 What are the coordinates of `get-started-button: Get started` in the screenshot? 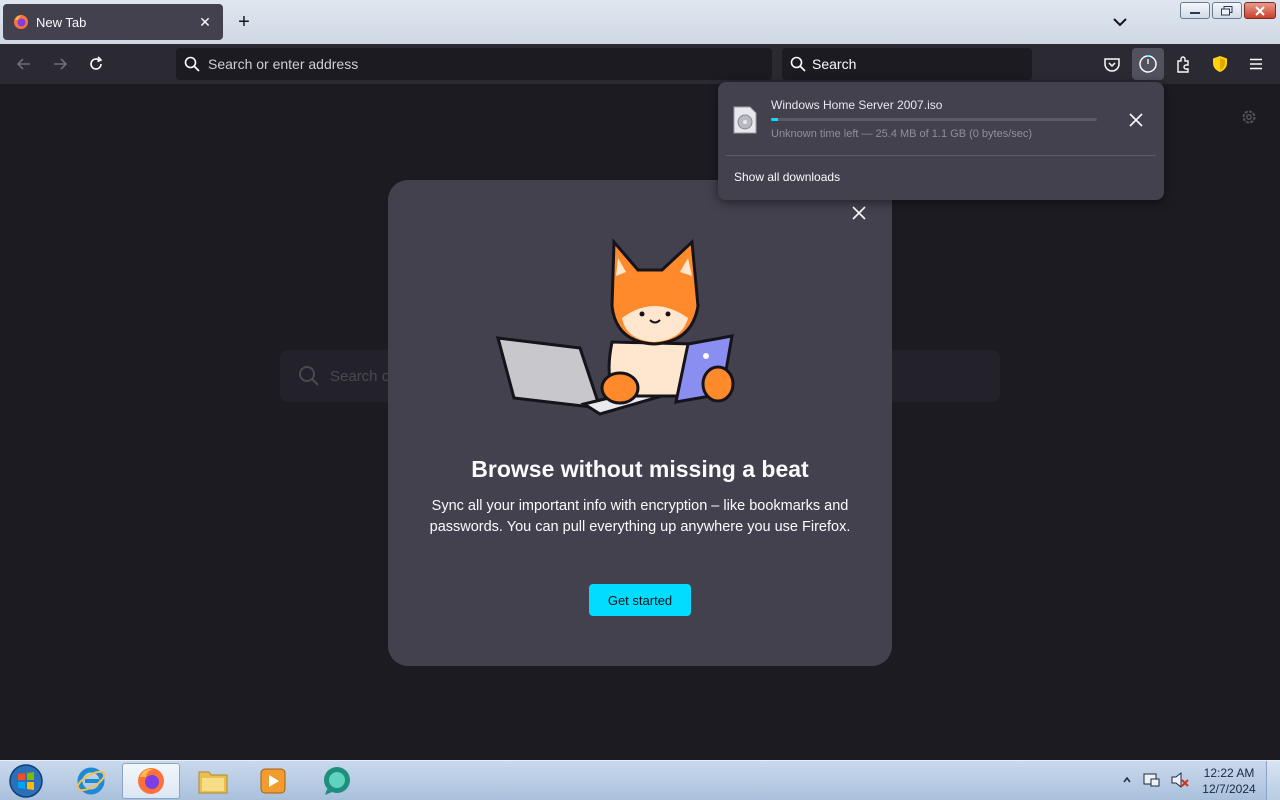 It's located at (640, 600).